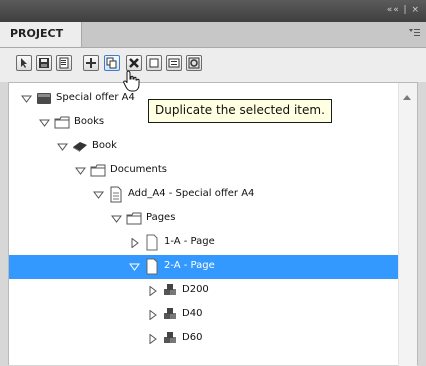 Image resolution: width=426 pixels, height=366 pixels. I want to click on book-icon, so click(80, 146).